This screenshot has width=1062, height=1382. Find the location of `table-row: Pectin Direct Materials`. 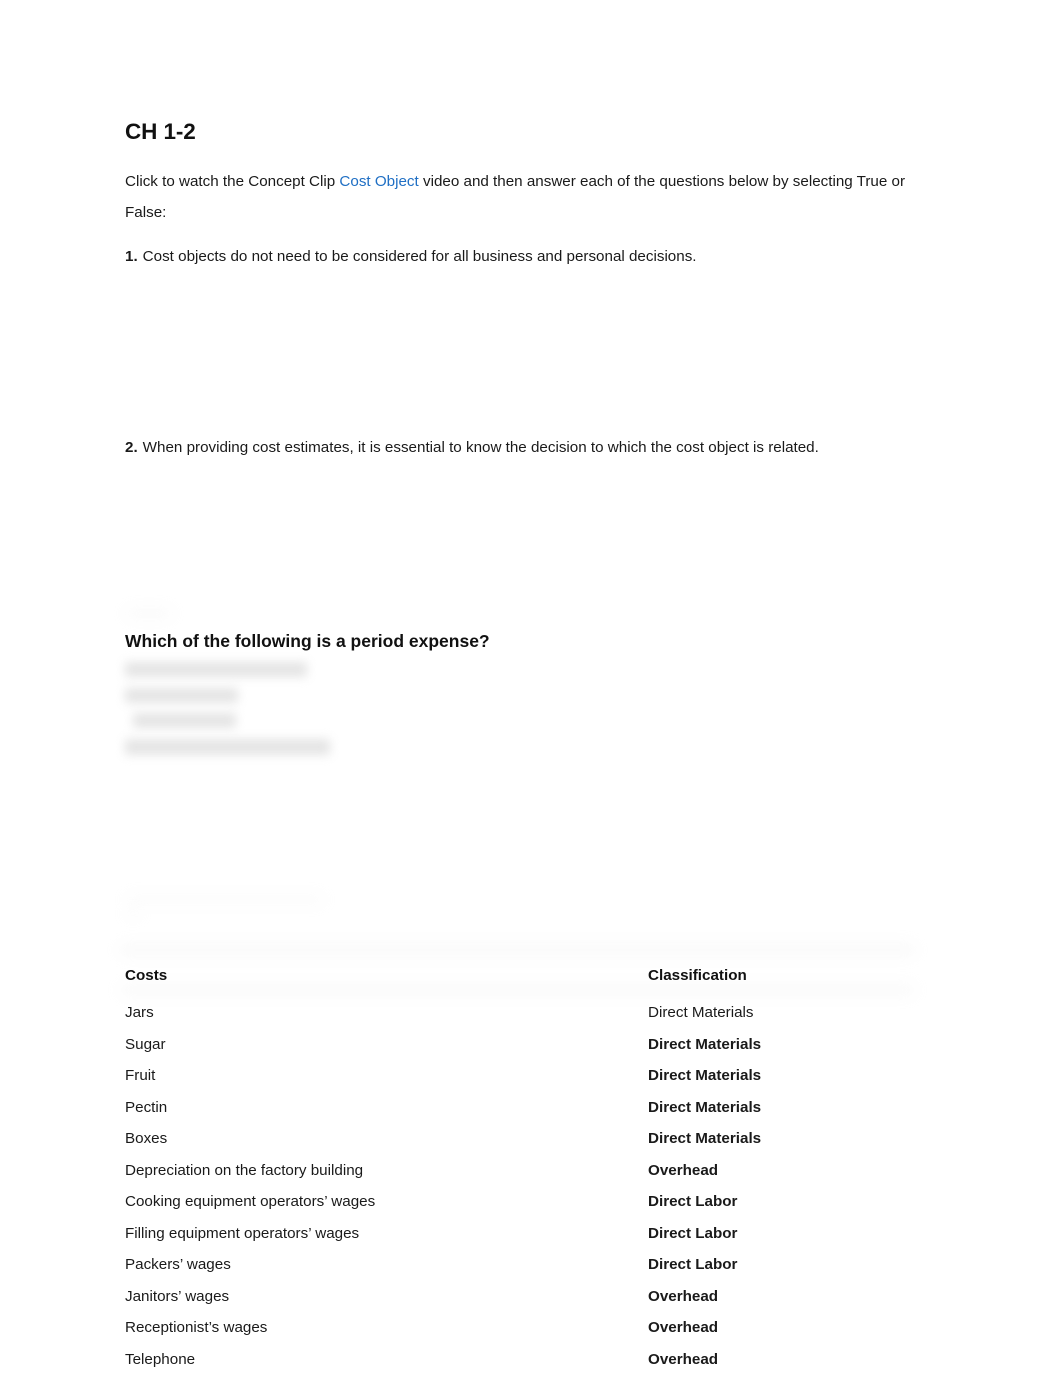

table-row: Pectin Direct Materials is located at coordinates (520, 1115).